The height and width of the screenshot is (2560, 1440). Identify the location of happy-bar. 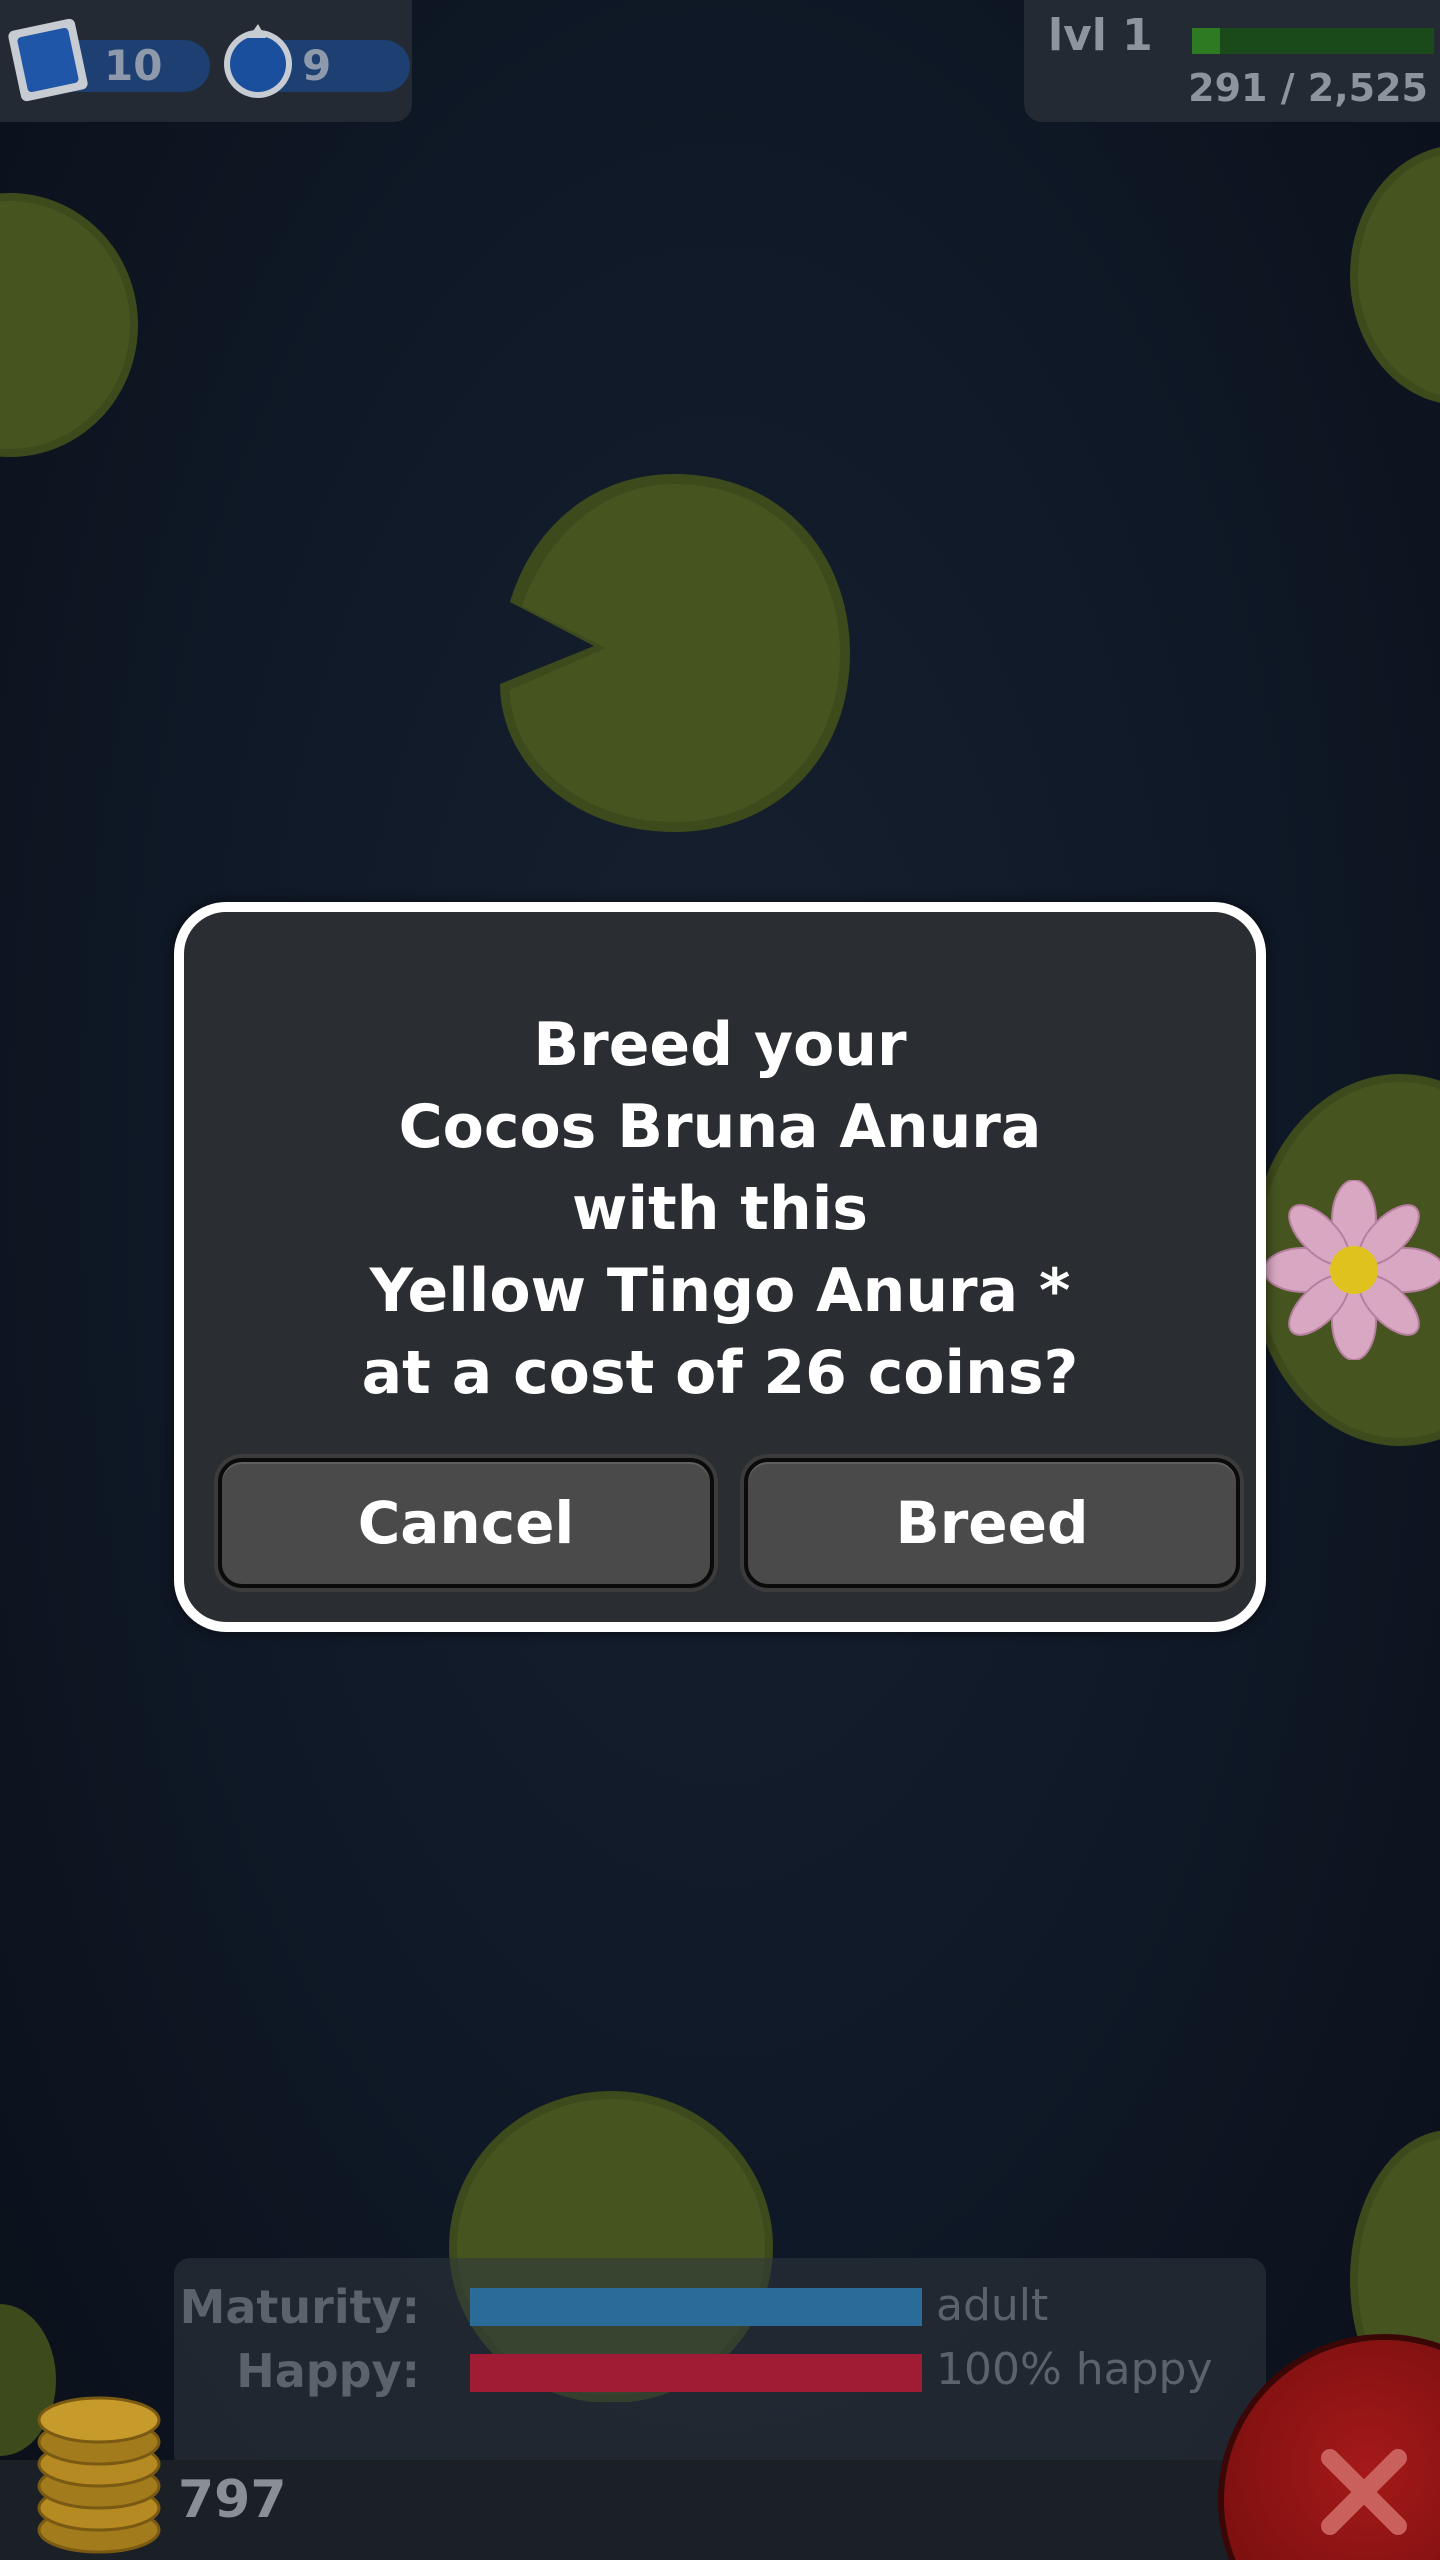
(696, 2373).